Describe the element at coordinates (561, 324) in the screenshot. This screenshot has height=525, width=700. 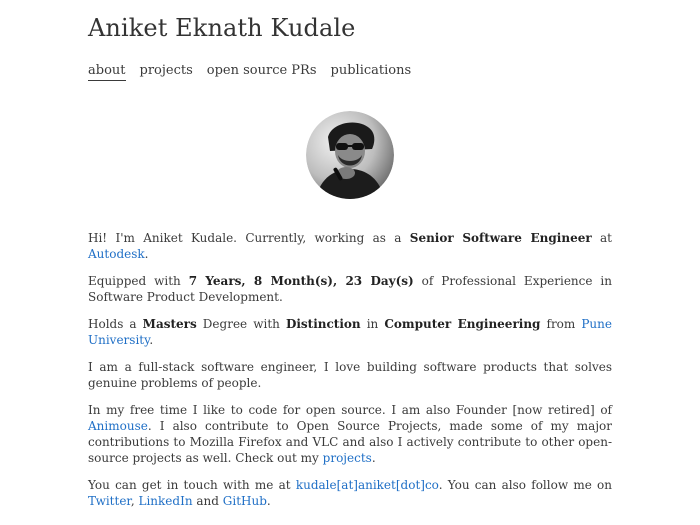
I see `text: from` at that location.